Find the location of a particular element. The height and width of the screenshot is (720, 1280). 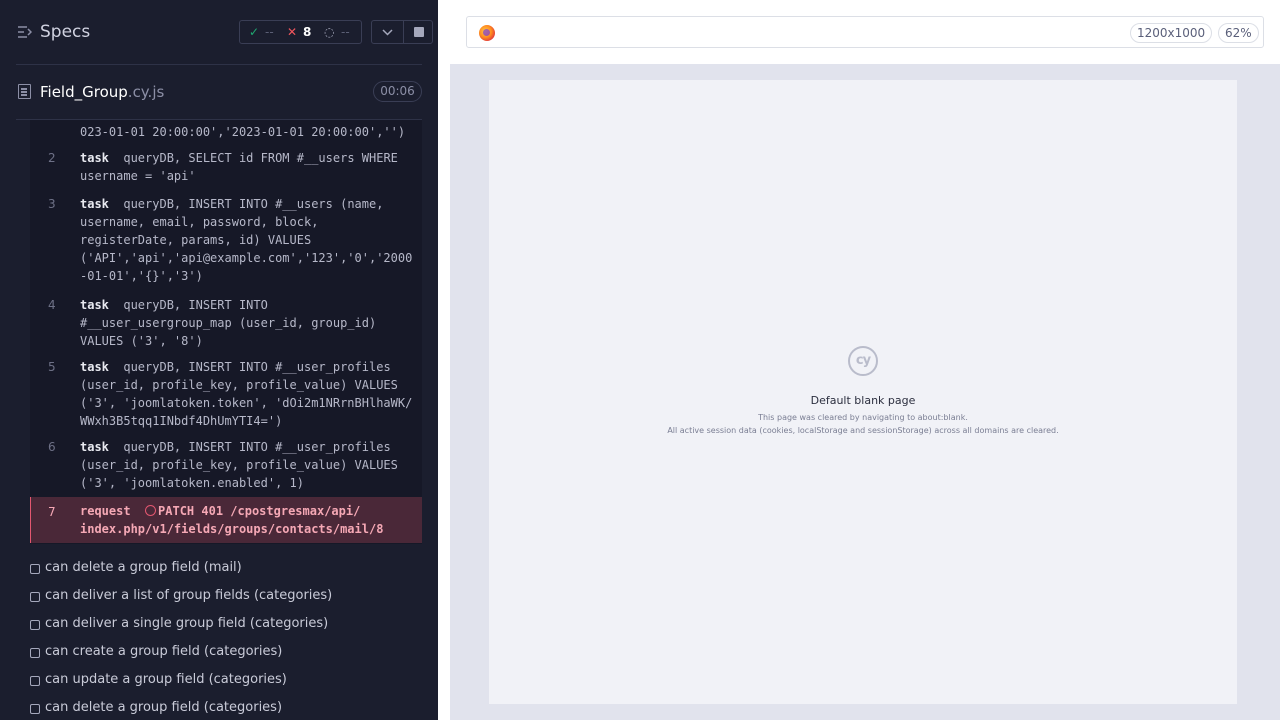

command-number: 7 is located at coordinates (52, 512).